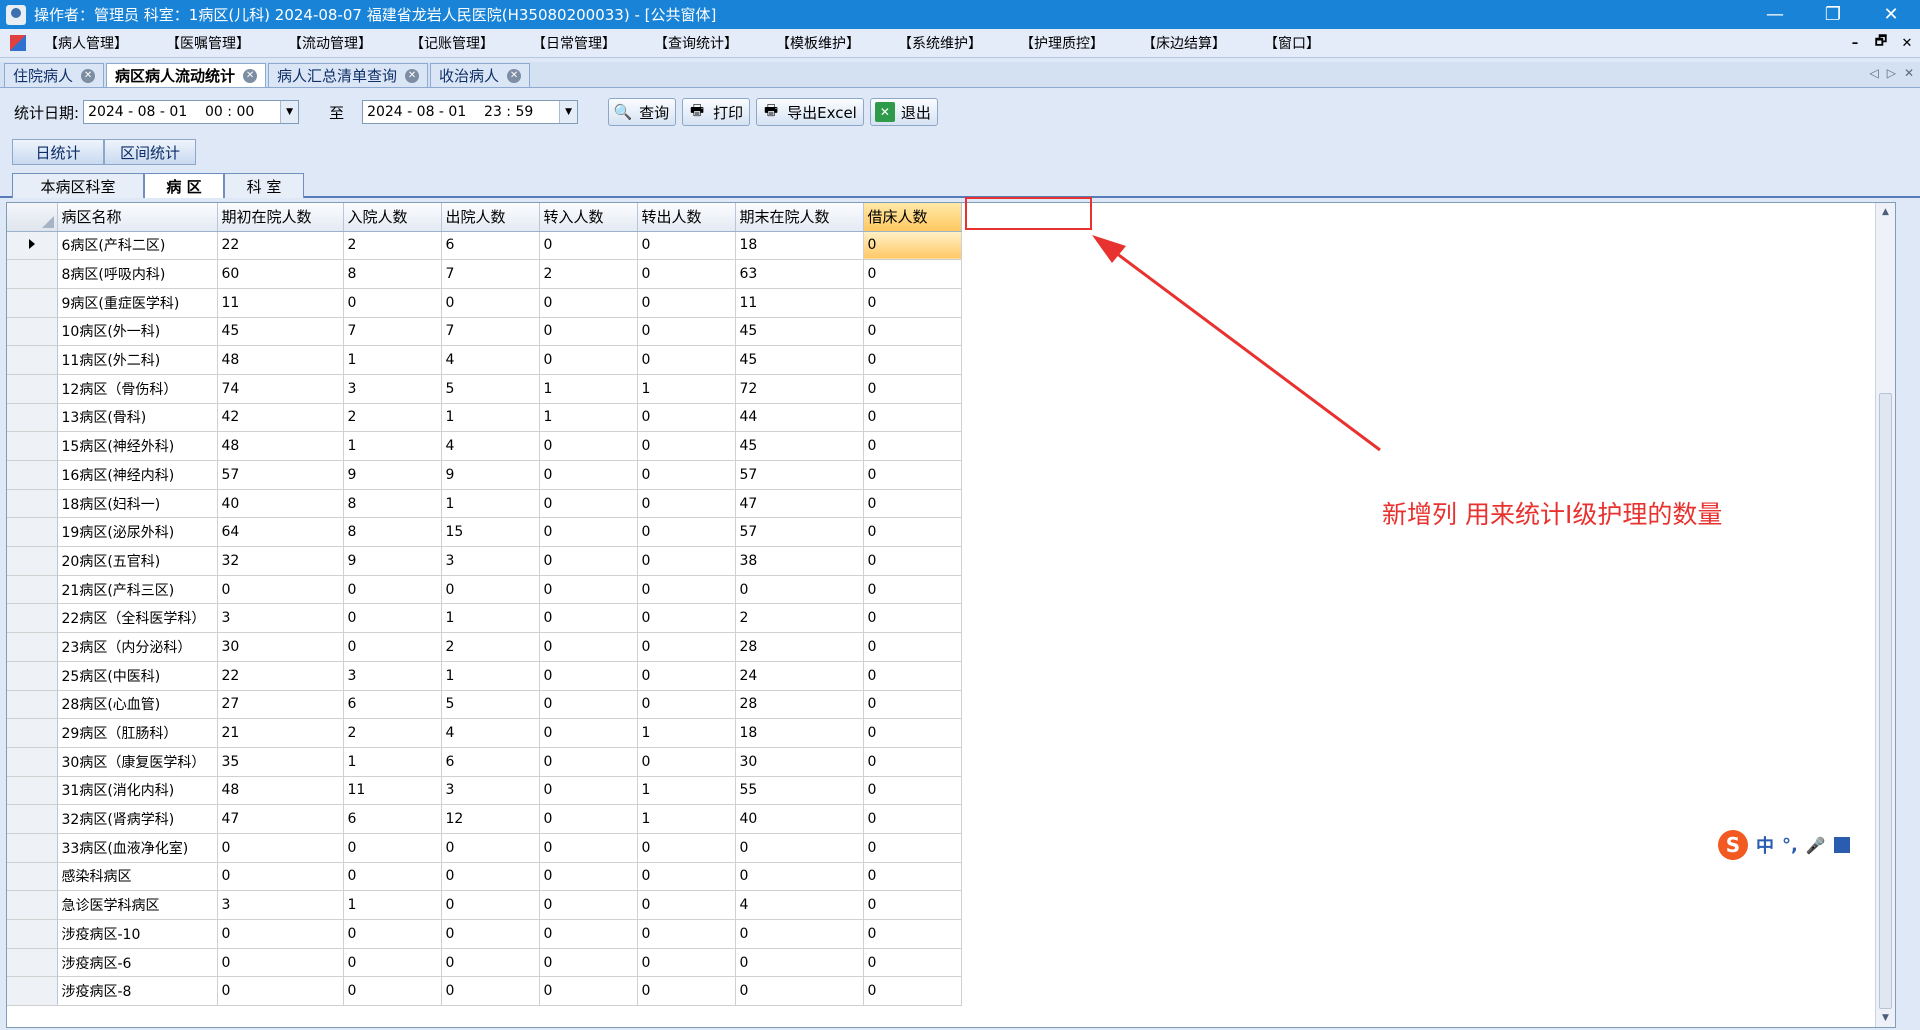 This screenshot has height=1030, width=1920. Describe the element at coordinates (484, 705) in the screenshot. I see `table-row: 28病区(心血管) 27 6 5 0 0 28 0` at that location.